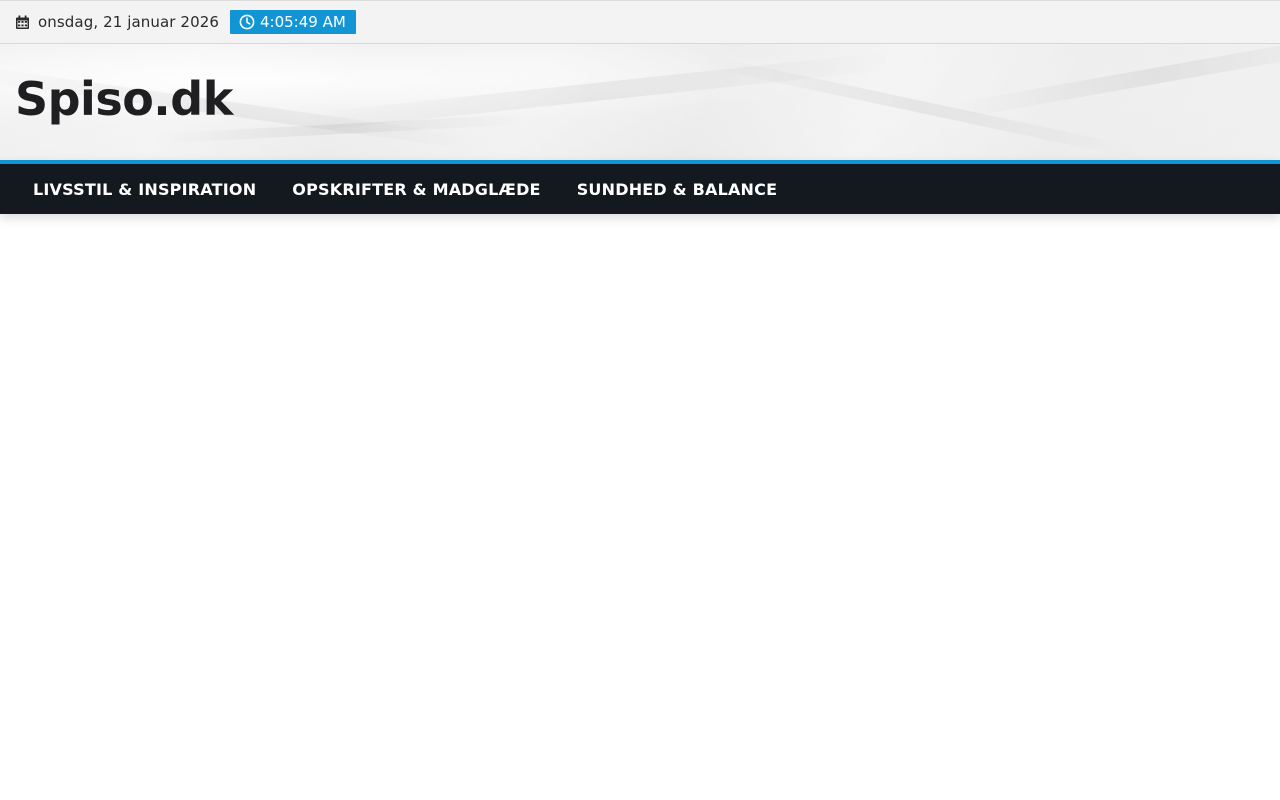 Image resolution: width=1280 pixels, height=800 pixels. I want to click on nav-item-opskrifter: OPSKRIFTER & MADGLÆDE, so click(416, 189).